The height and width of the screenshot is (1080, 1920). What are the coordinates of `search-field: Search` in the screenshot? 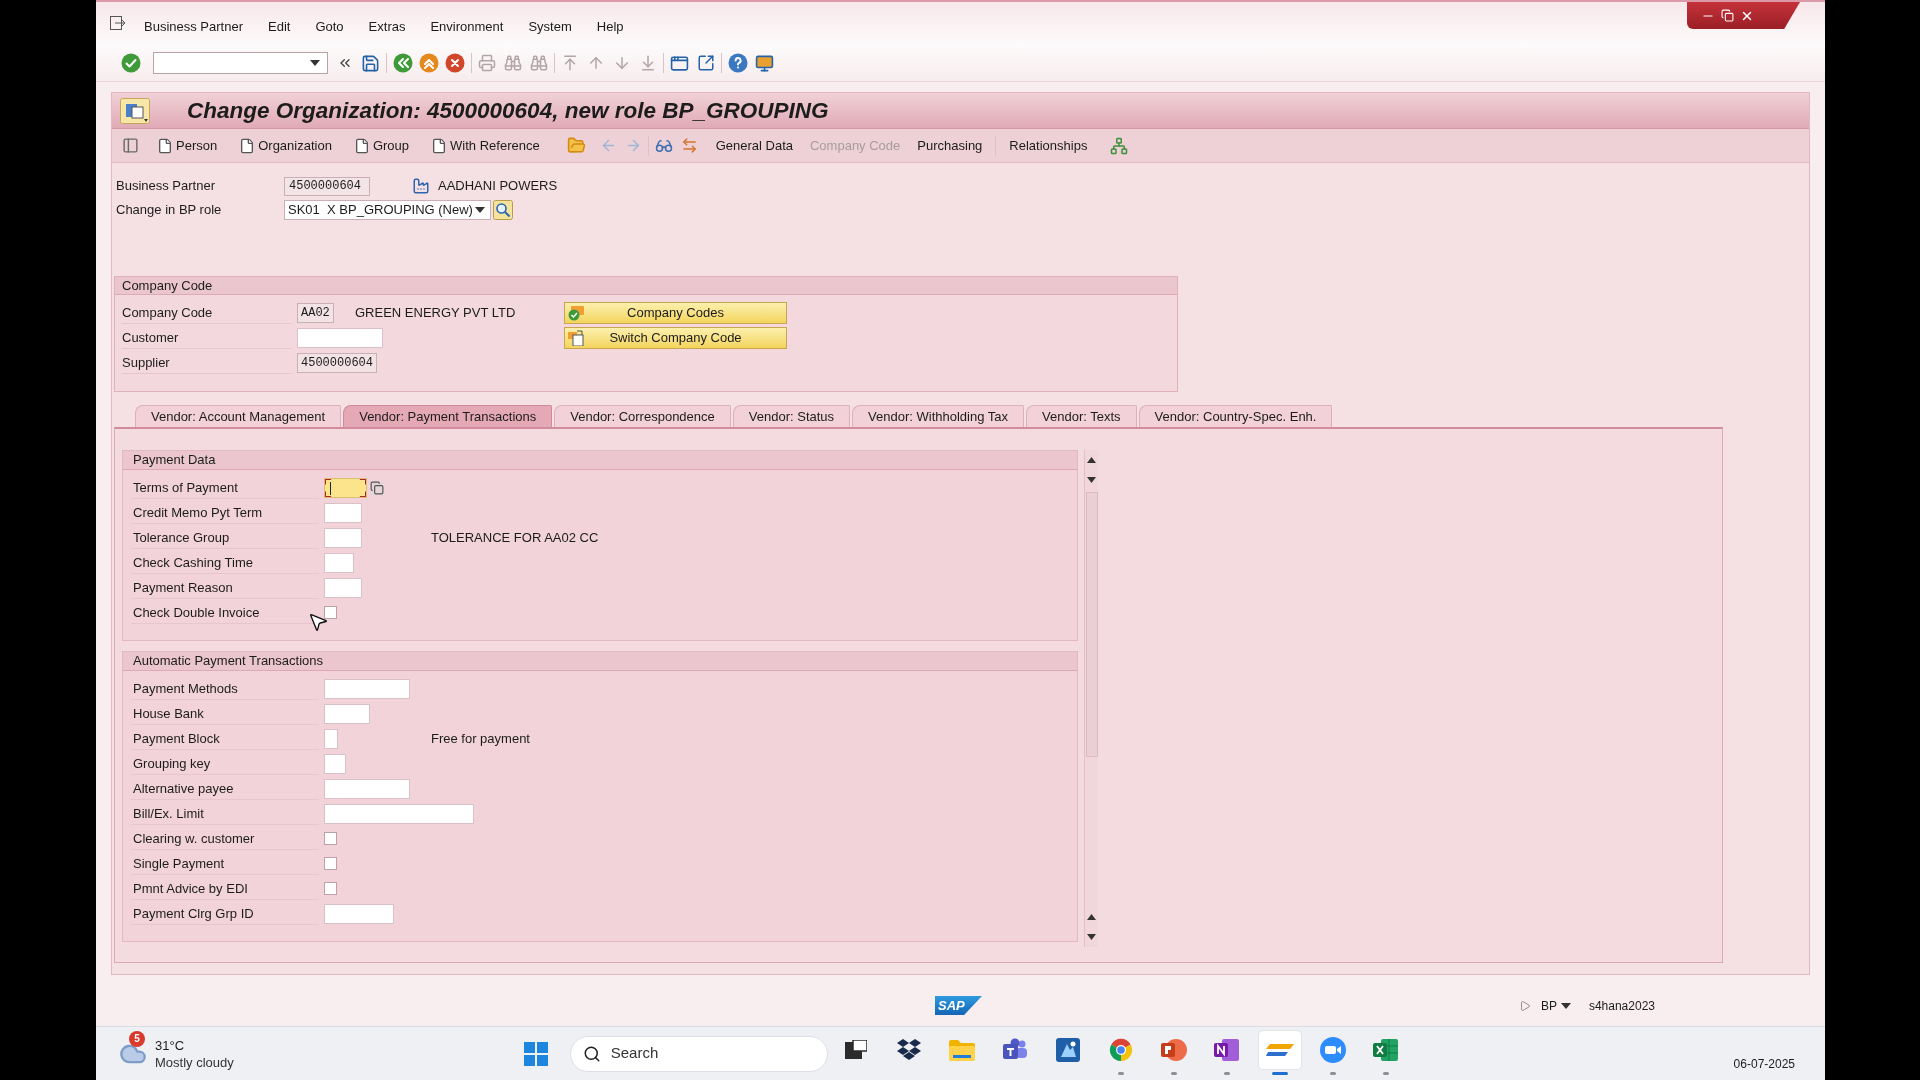 It's located at (698, 1053).